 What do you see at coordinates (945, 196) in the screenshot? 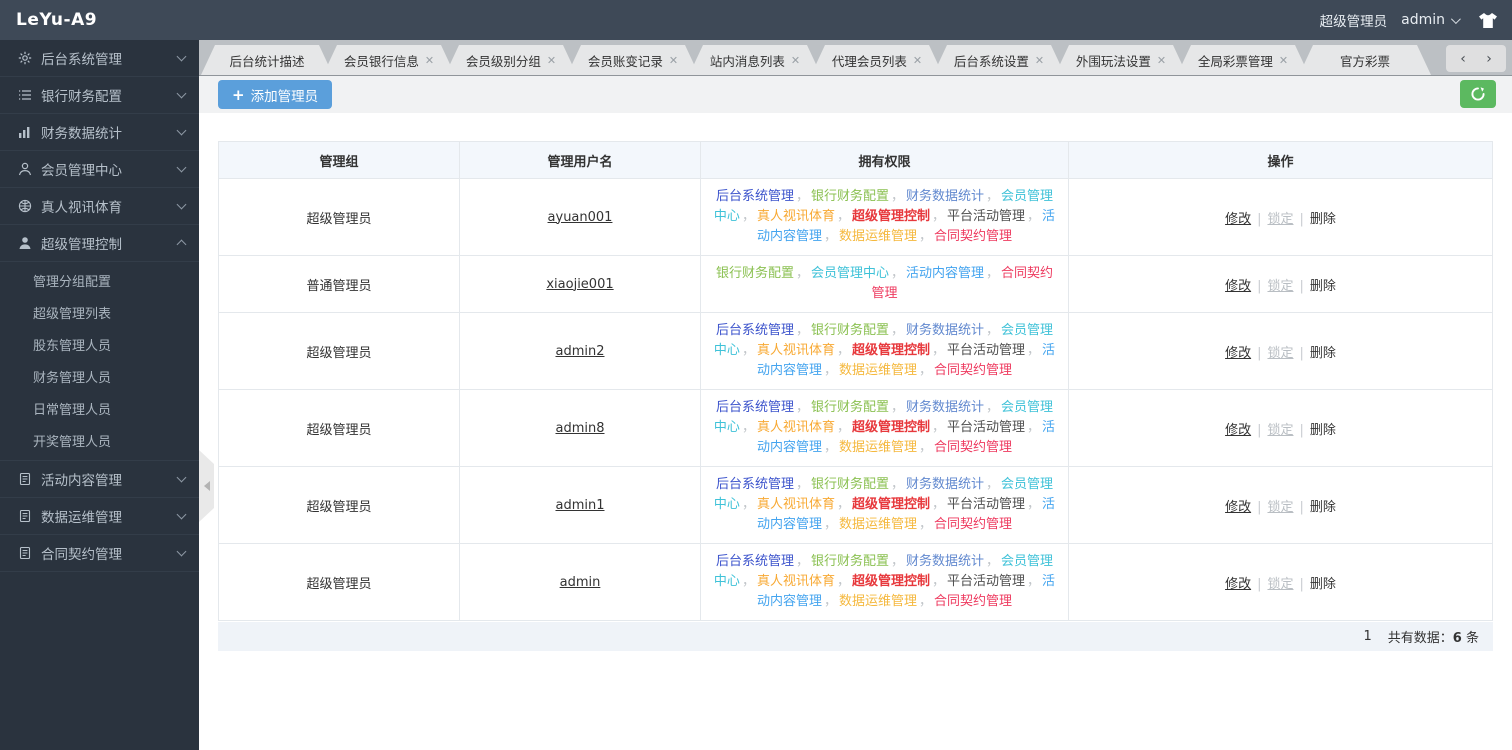
I see `permission-label: 财务数据统计` at bounding box center [945, 196].